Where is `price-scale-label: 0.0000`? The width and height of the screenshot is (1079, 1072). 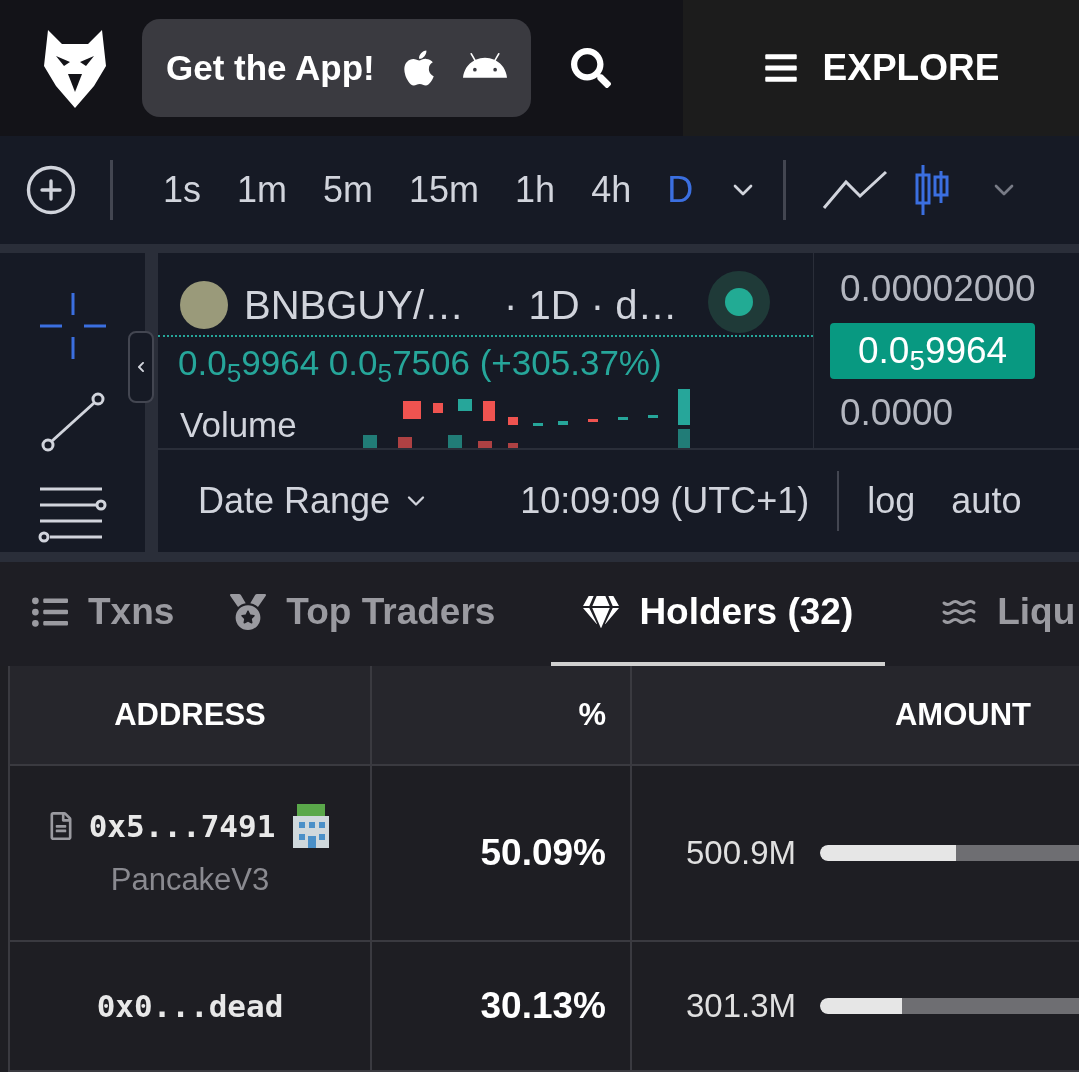 price-scale-label: 0.0000 is located at coordinates (897, 413).